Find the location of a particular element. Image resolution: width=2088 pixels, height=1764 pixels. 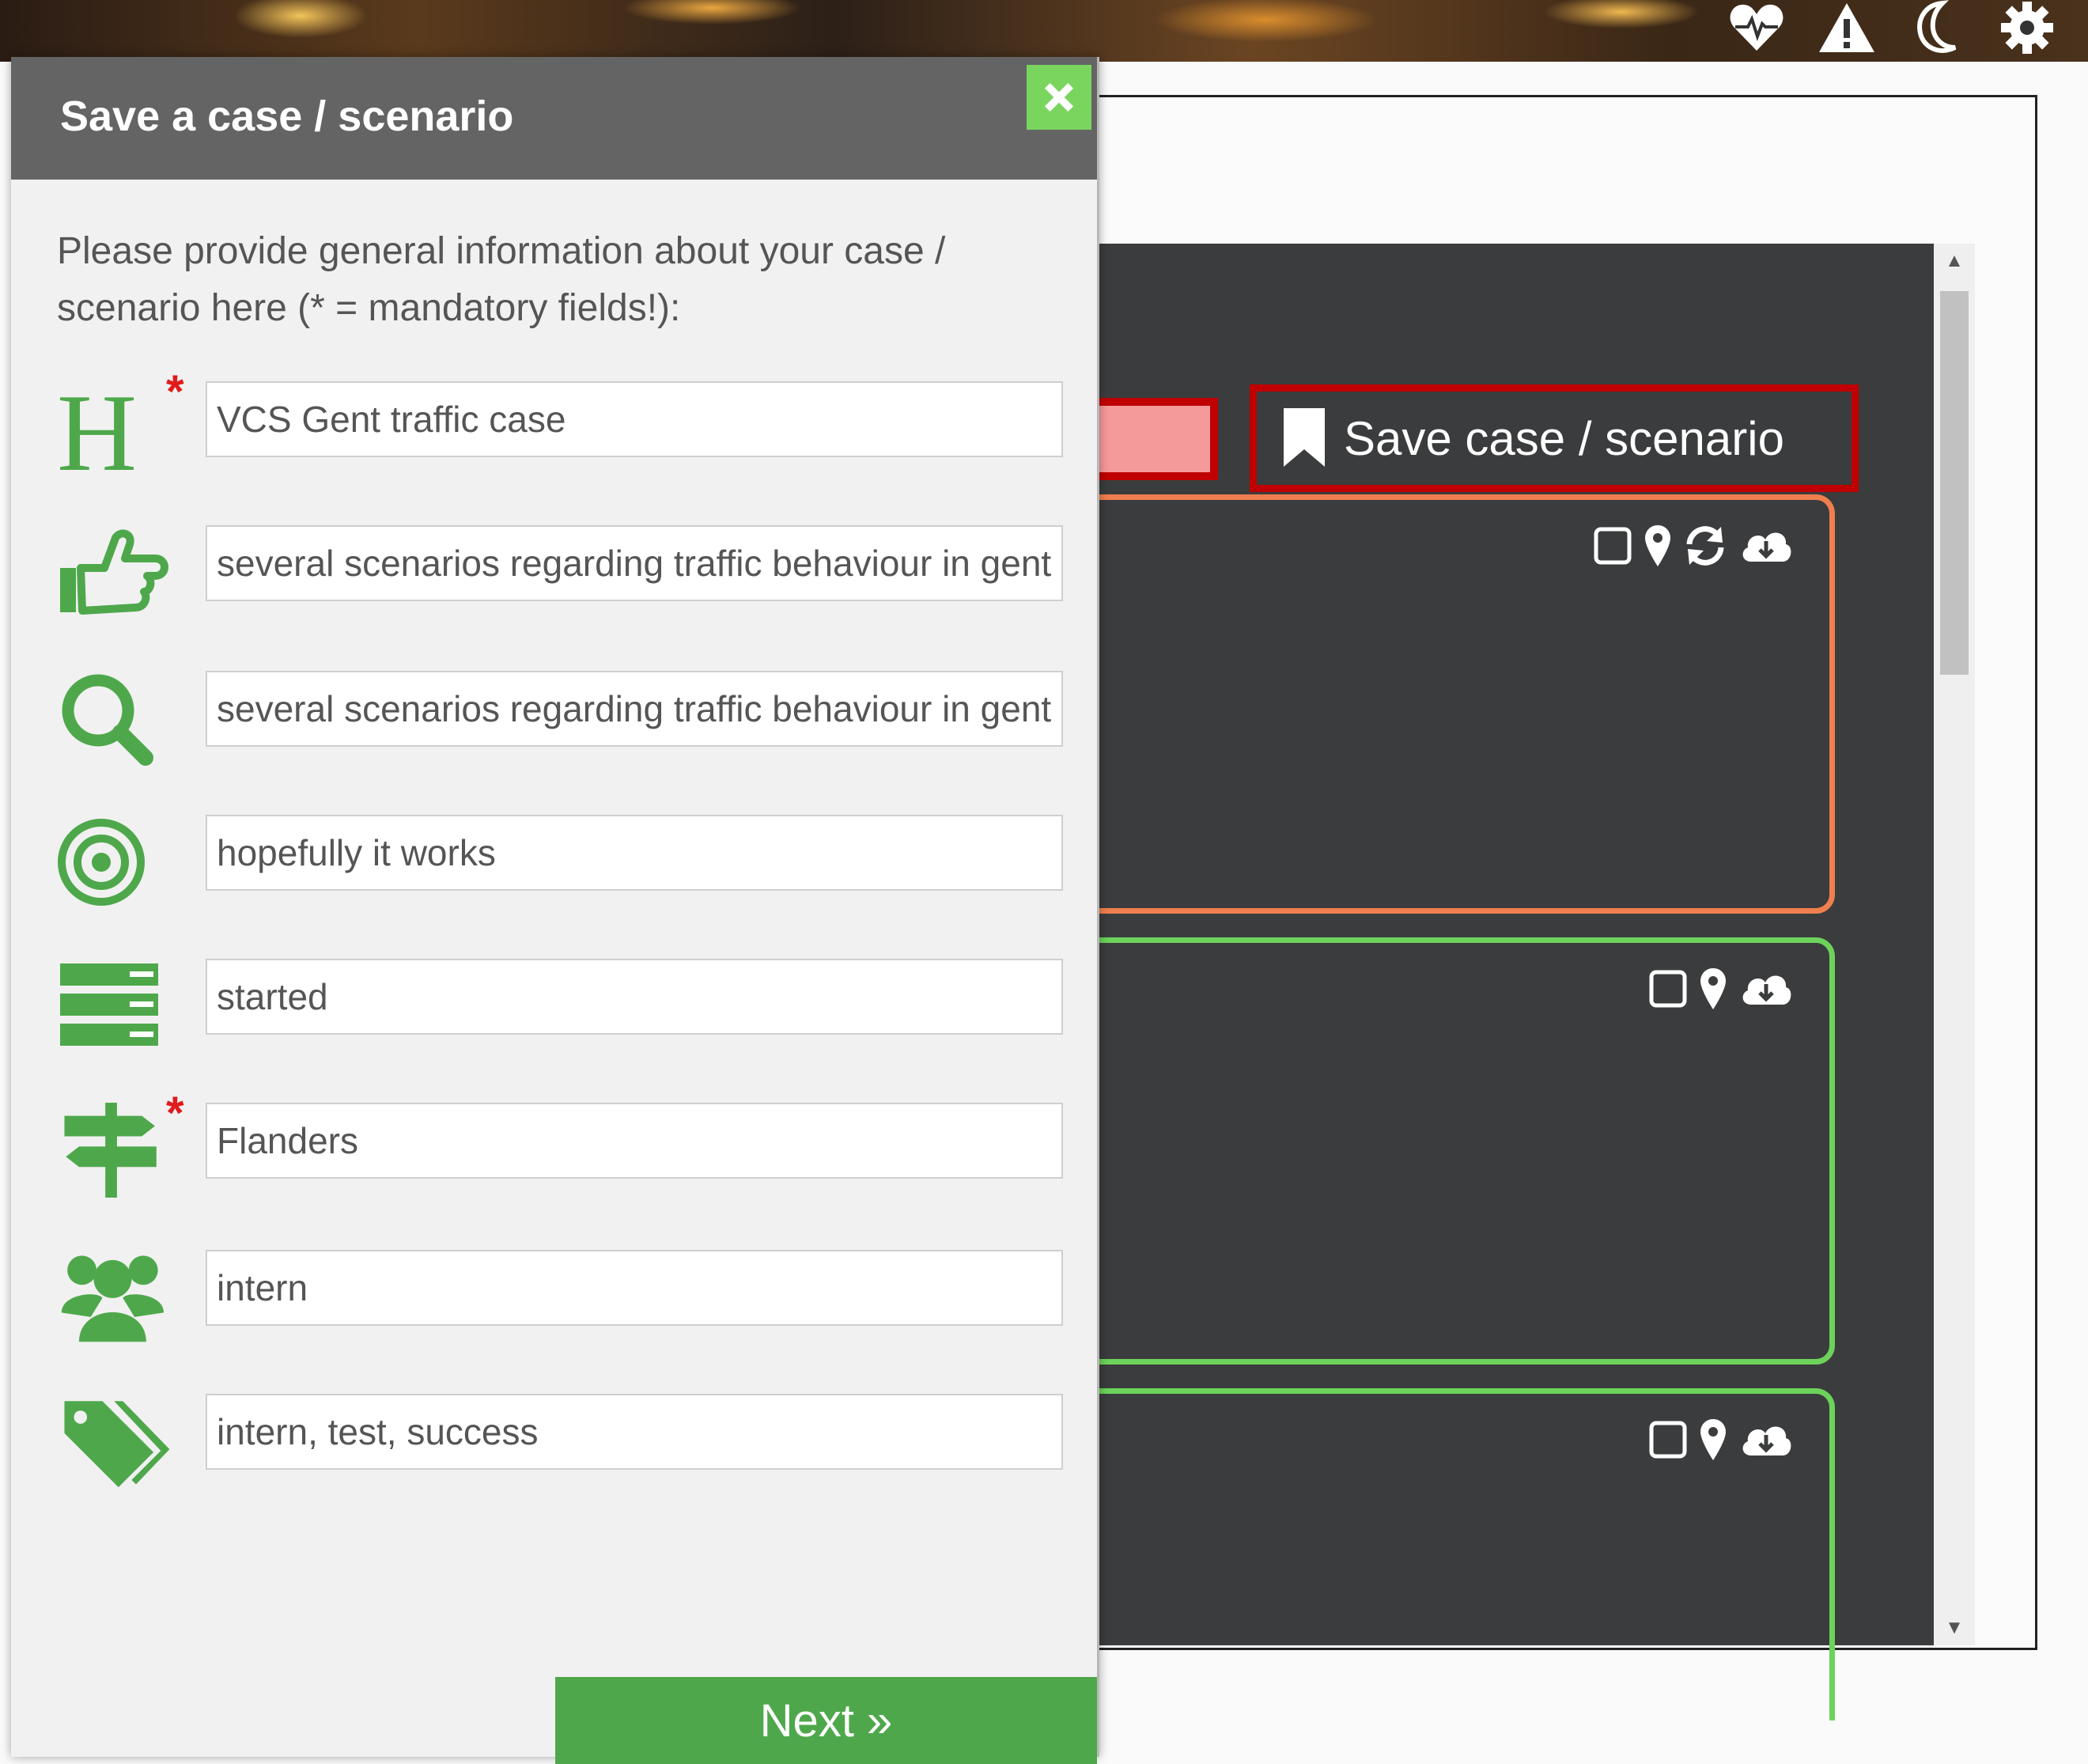

tags-input is located at coordinates (634, 1432).